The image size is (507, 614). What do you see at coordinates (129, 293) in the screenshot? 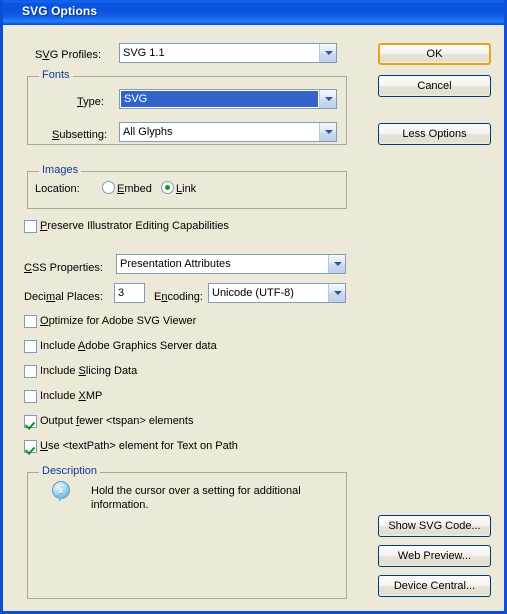
I see `decimal-places-input: 3` at bounding box center [129, 293].